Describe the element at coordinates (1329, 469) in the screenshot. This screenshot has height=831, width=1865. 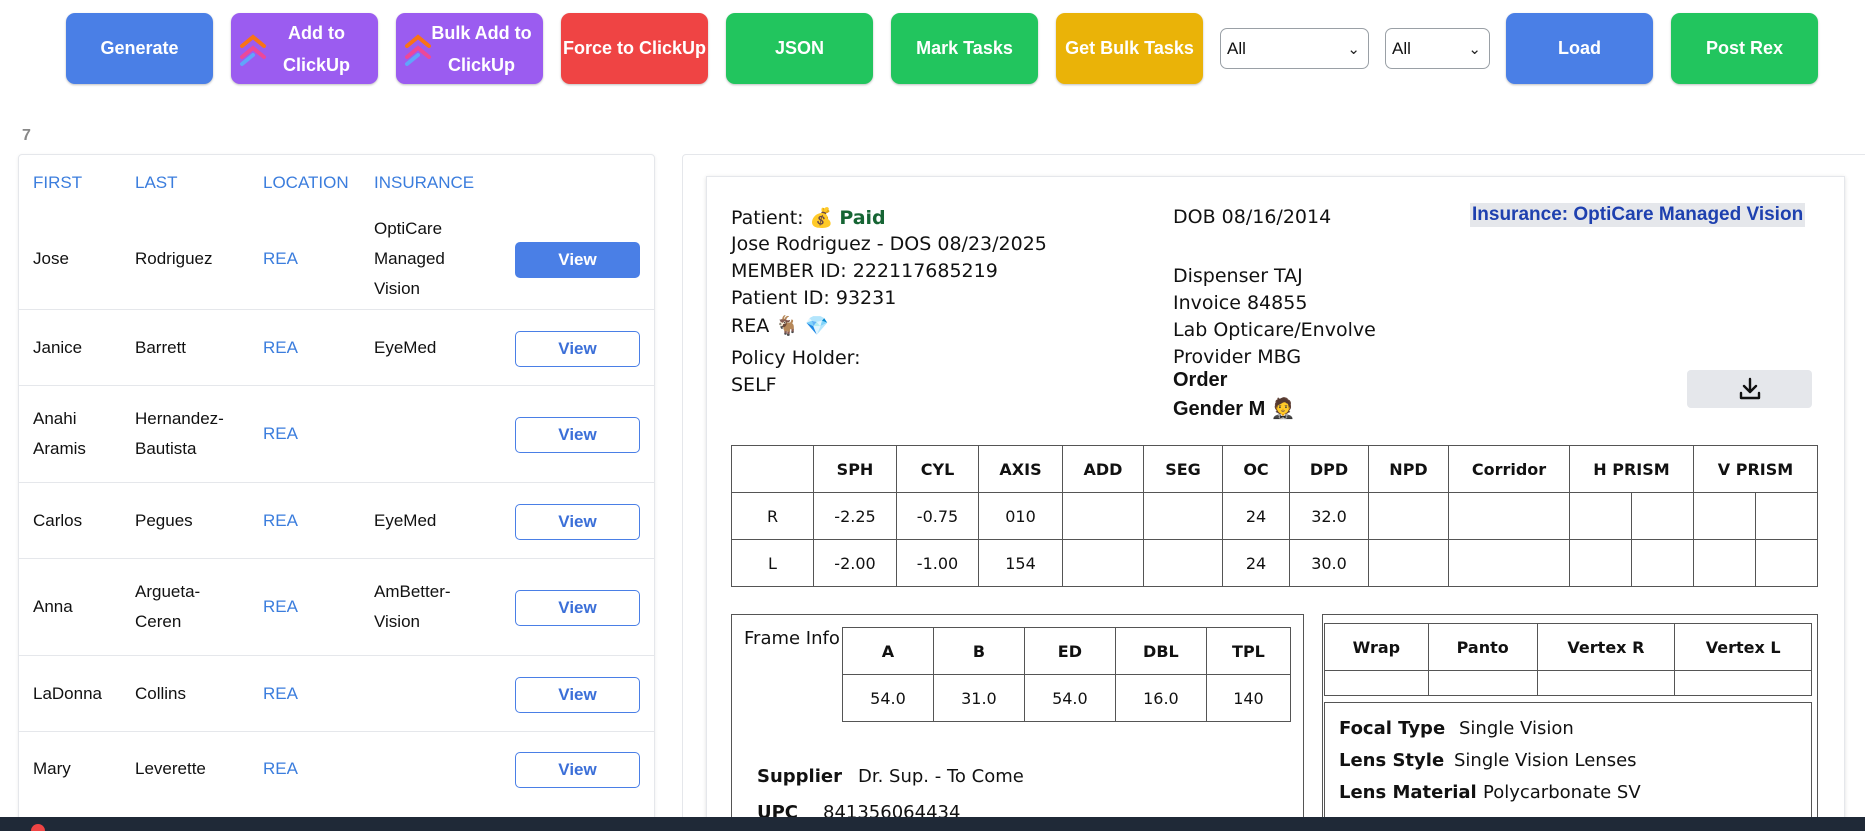
I see `rx-header-dpd: DPD` at that location.